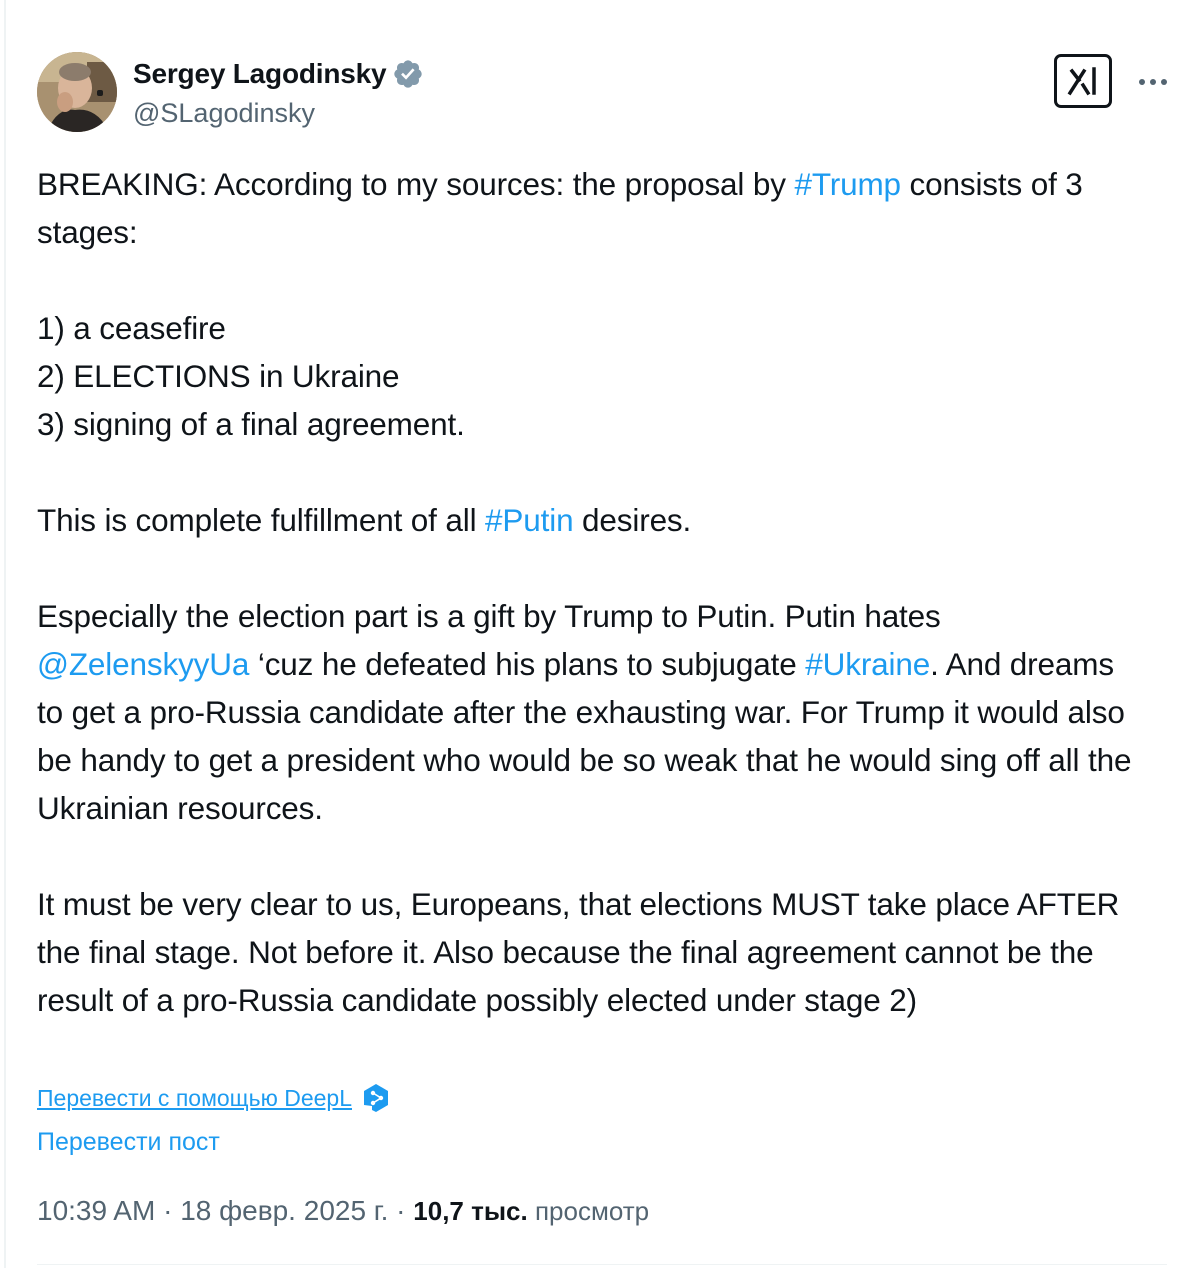 The image size is (1204, 1268). I want to click on translate-post-link: Перевести пост, so click(128, 1142).